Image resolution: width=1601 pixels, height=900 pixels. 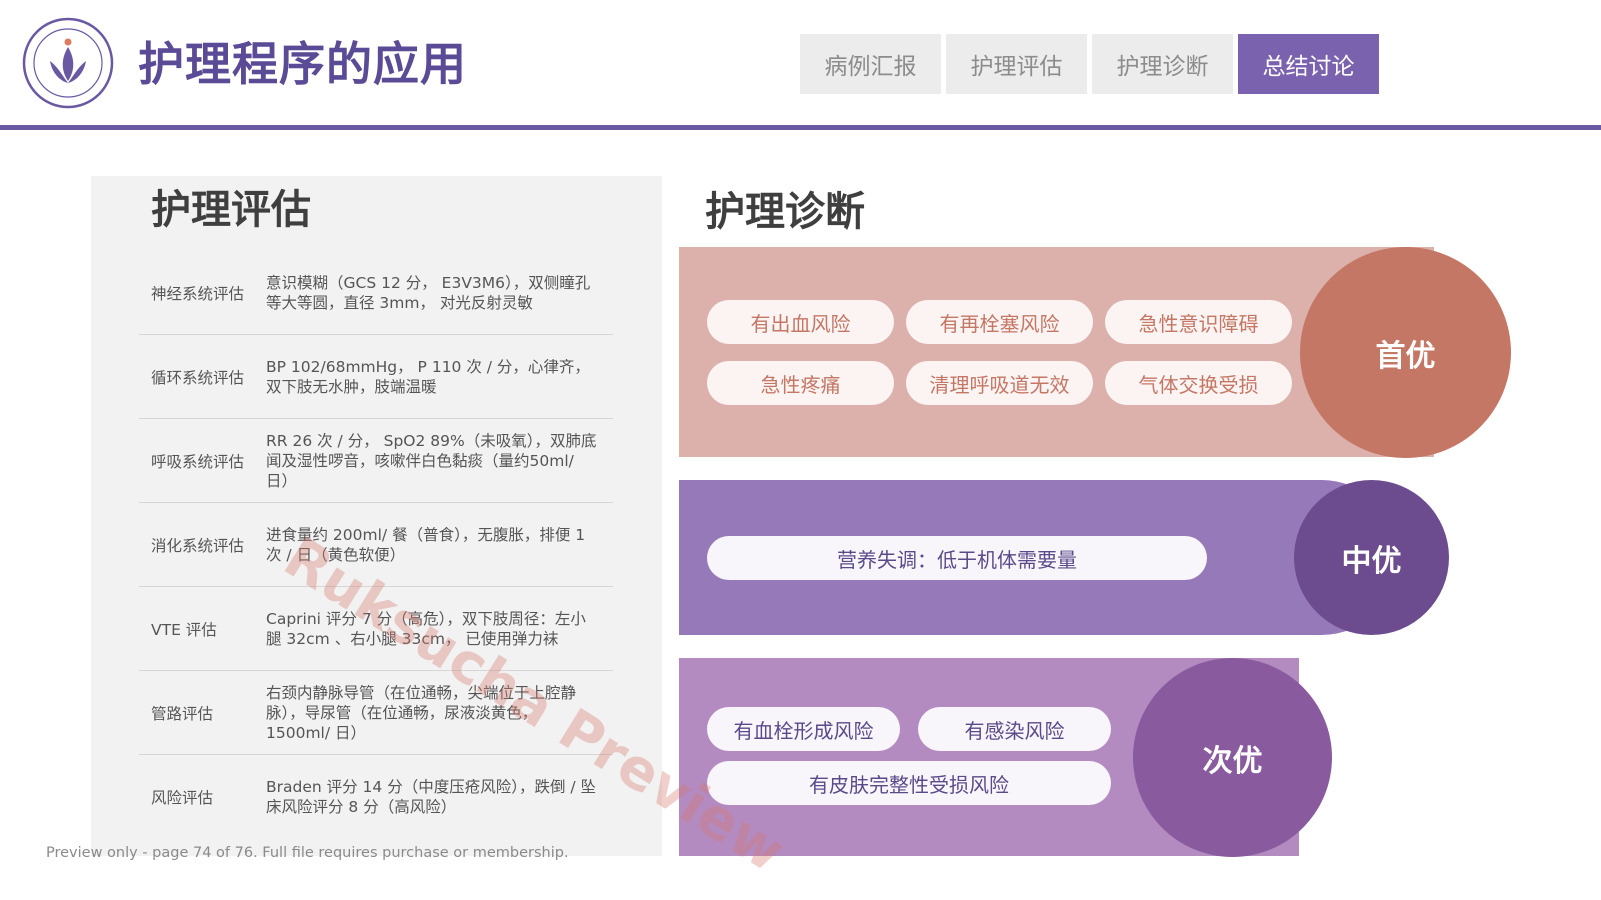 I want to click on page-title: 护理程序的应用, so click(x=302, y=64).